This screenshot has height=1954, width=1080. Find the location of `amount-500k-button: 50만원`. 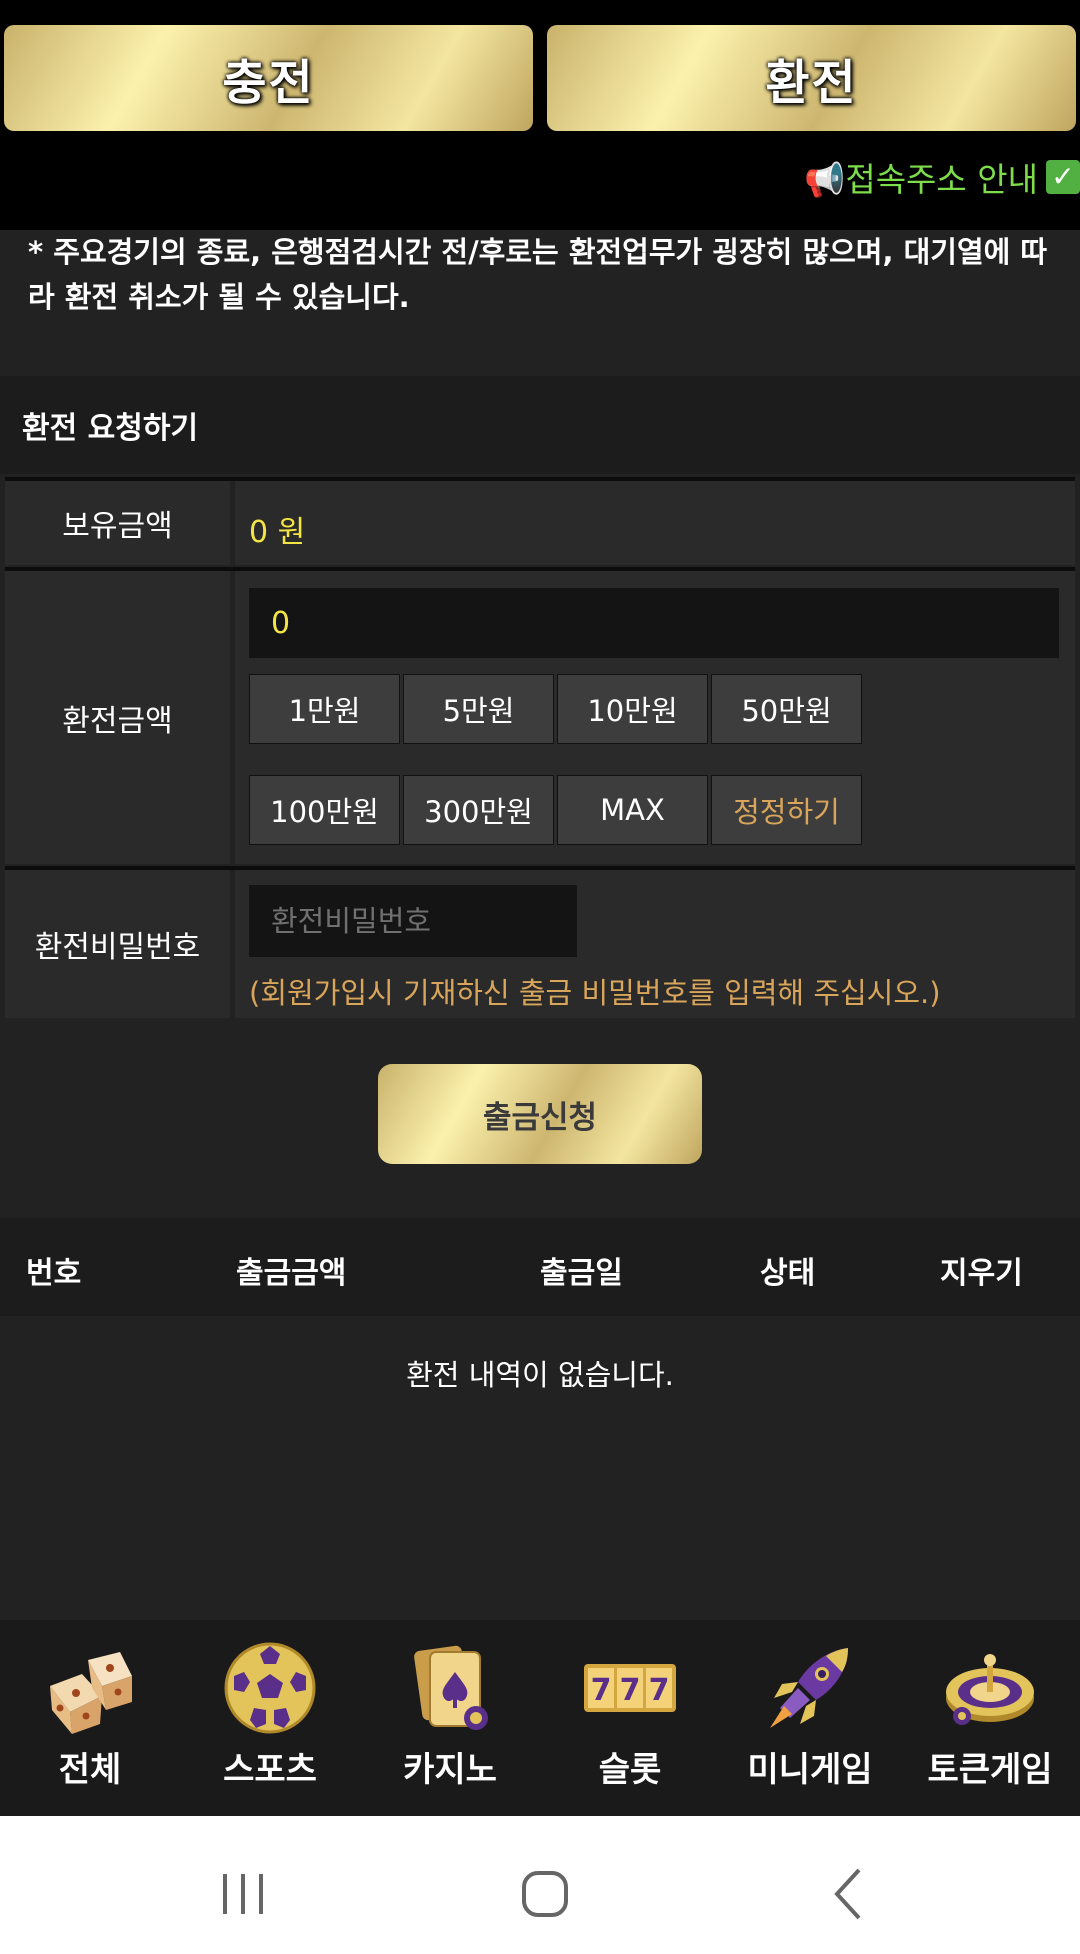

amount-500k-button: 50만원 is located at coordinates (786, 709).